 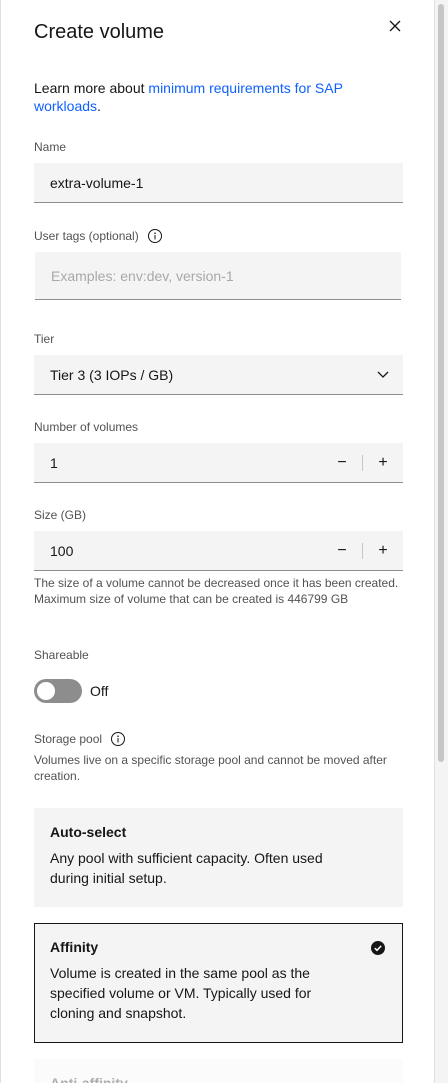 What do you see at coordinates (218, 375) in the screenshot?
I see `tier-select: Tier 3 (3 IOPs / GB)` at bounding box center [218, 375].